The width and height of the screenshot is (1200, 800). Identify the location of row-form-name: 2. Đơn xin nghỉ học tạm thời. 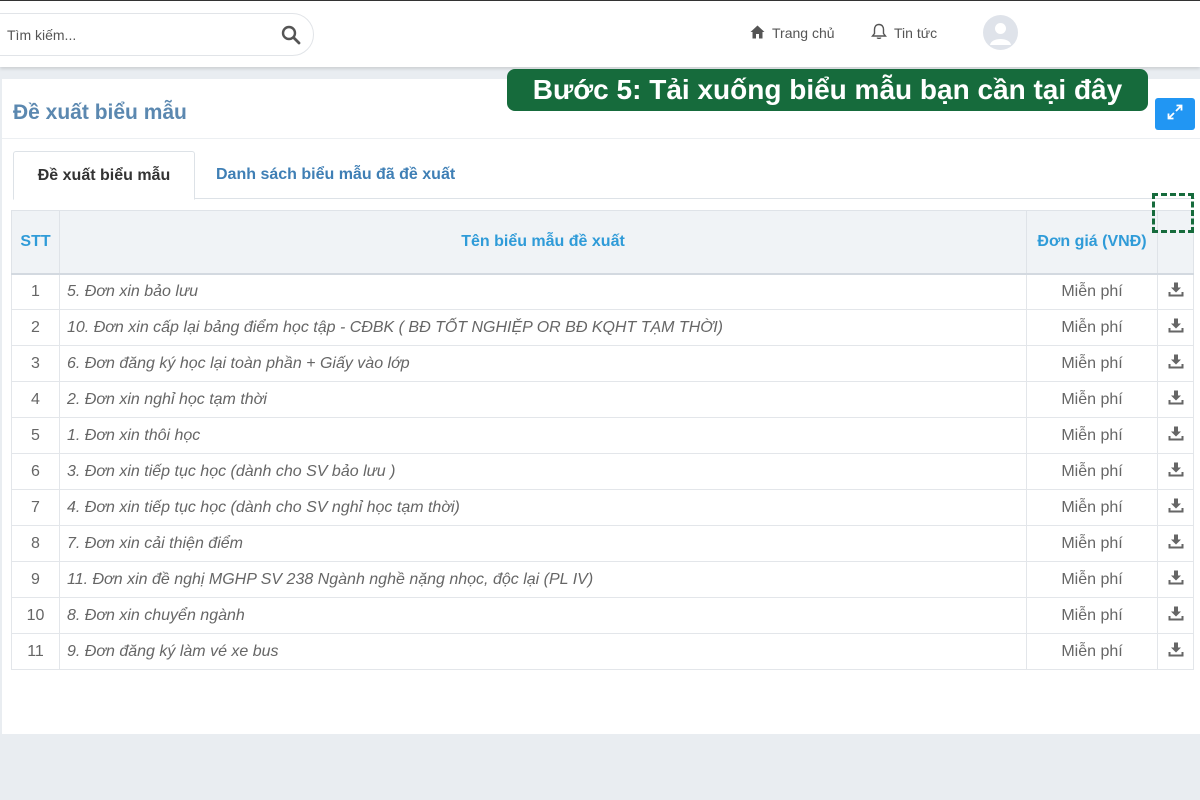
(543, 399).